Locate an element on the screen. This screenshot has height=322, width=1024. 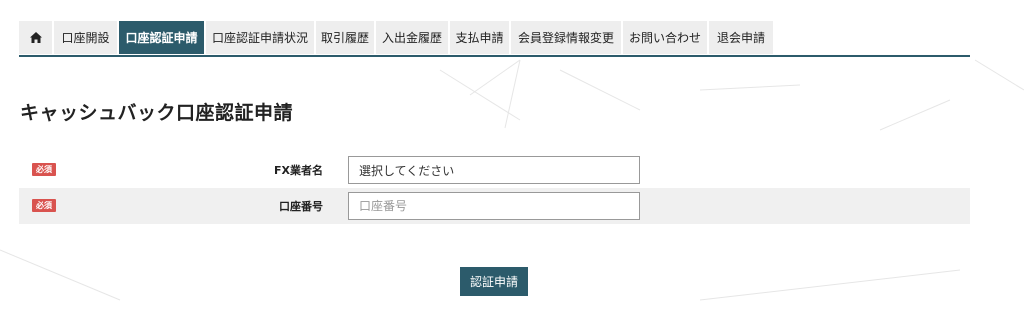
tab-verification-status: 口座認証申請状況 is located at coordinates (260, 37).